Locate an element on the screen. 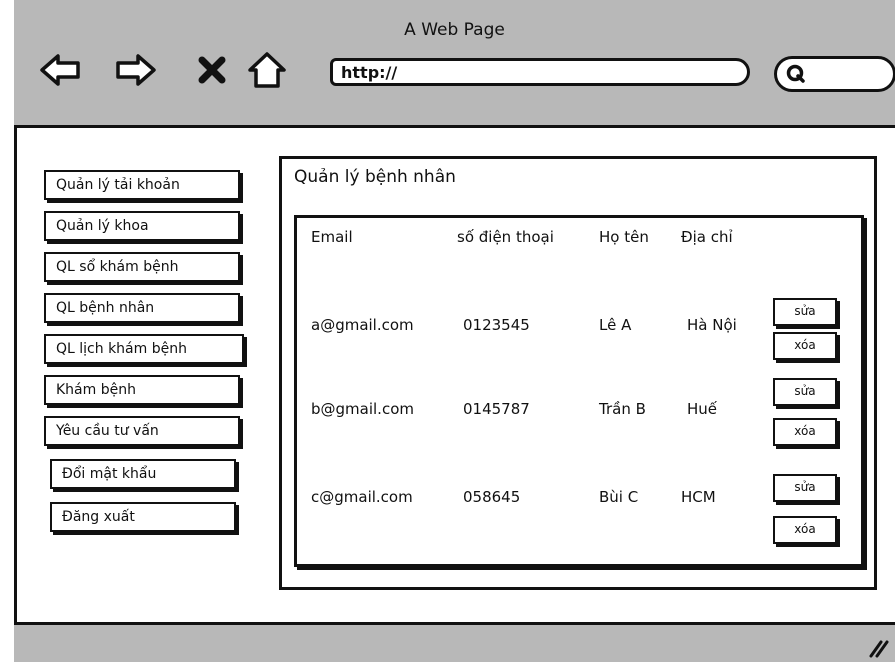 This screenshot has width=895, height=662. column-header-email: Email is located at coordinates (332, 237).